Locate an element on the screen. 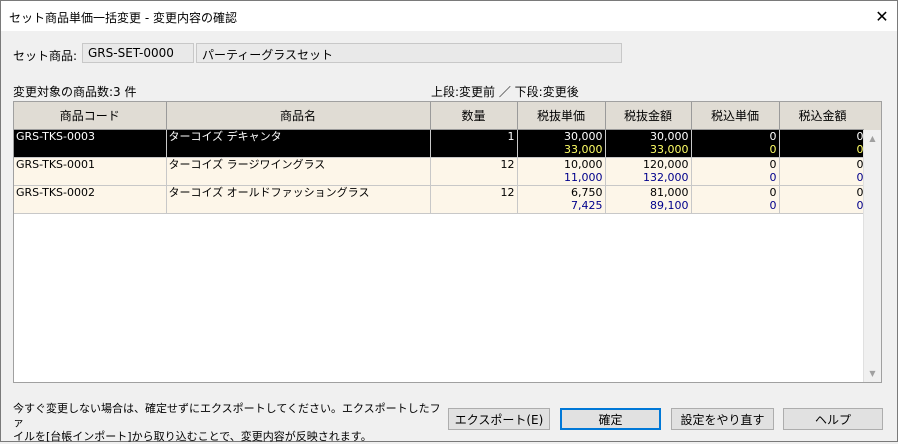 This screenshot has width=898, height=444. cell-code: GRS-TKS-0003 is located at coordinates (90, 143).